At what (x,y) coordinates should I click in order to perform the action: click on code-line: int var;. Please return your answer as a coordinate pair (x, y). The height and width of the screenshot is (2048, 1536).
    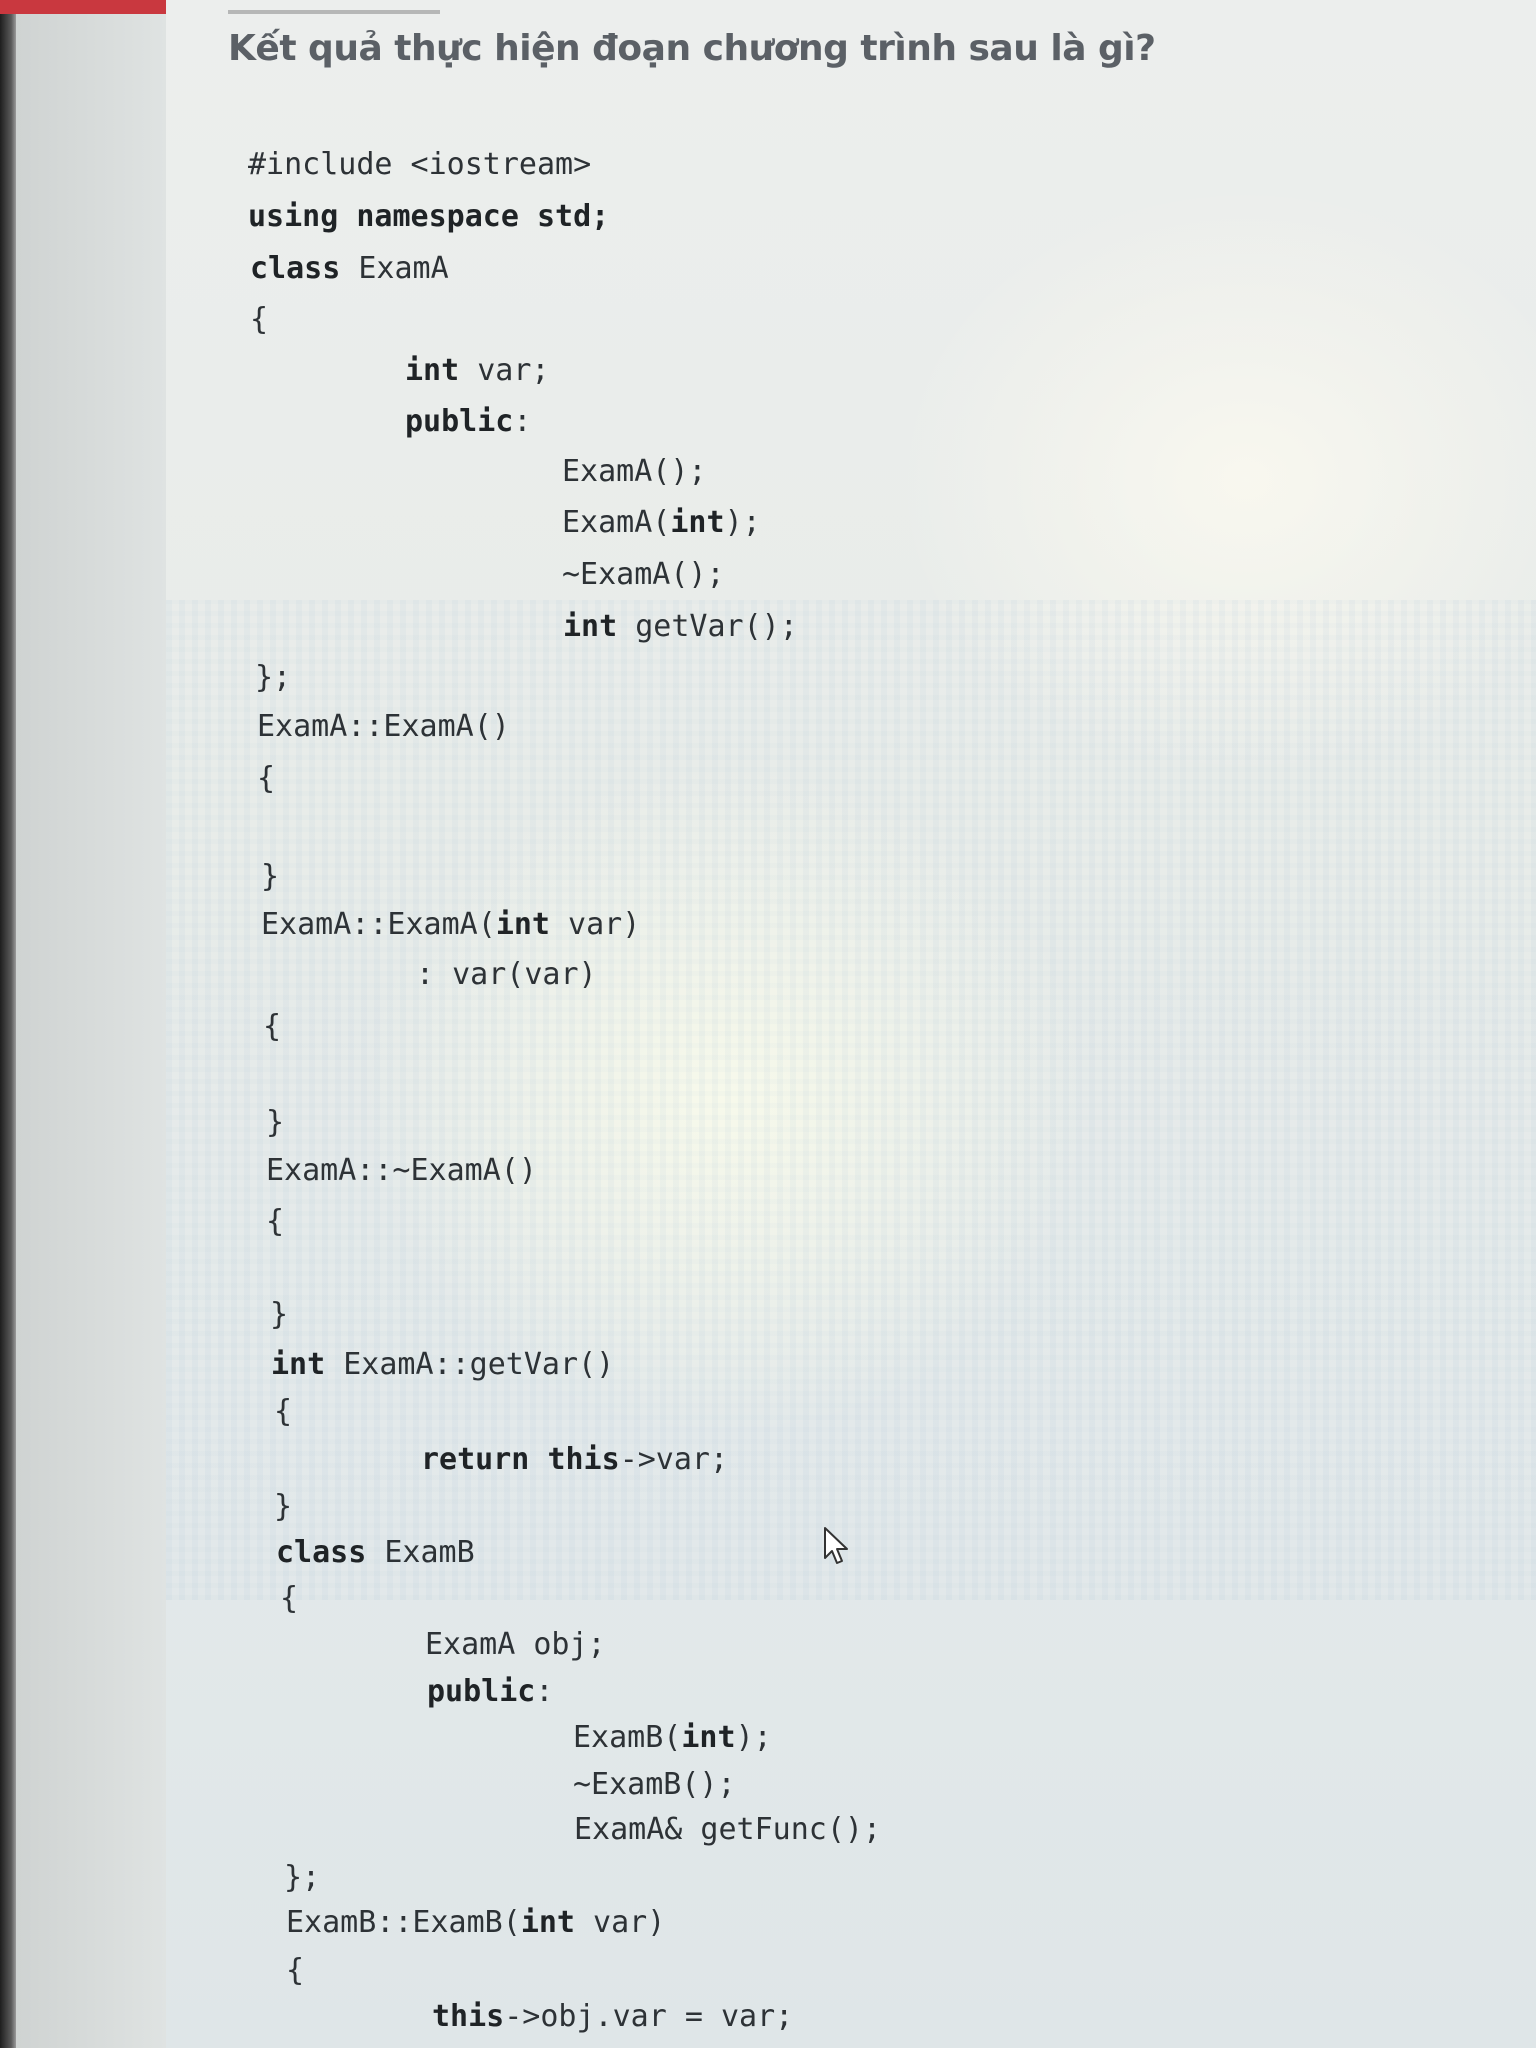
    Looking at the image, I should click on (477, 371).